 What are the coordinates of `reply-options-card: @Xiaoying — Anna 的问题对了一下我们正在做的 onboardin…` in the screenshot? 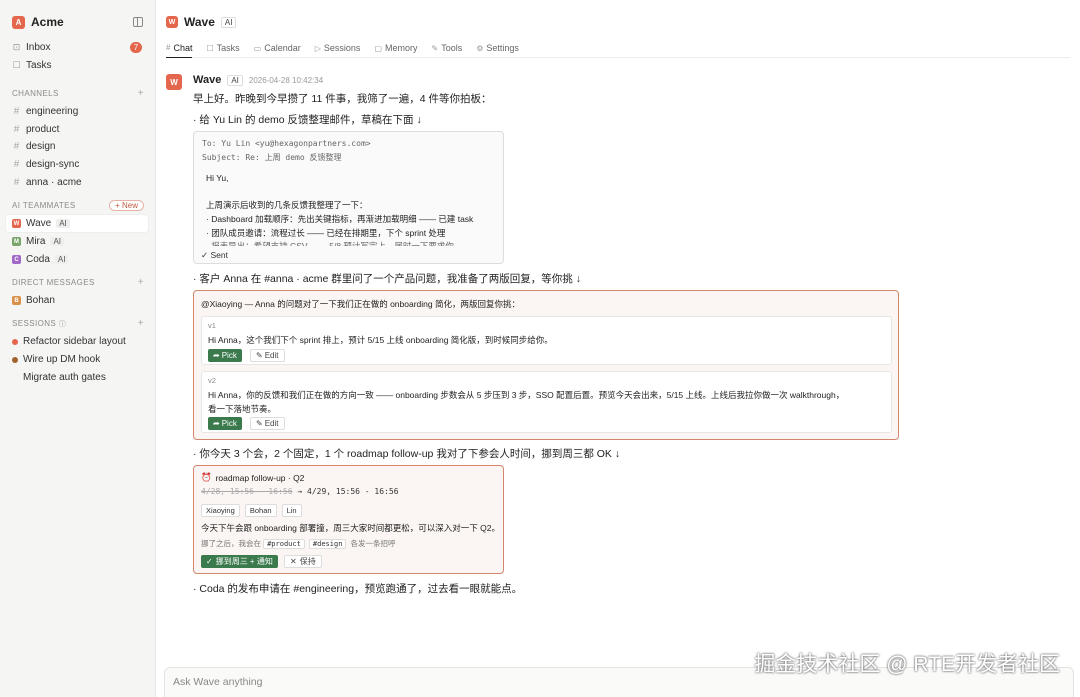 It's located at (546, 365).